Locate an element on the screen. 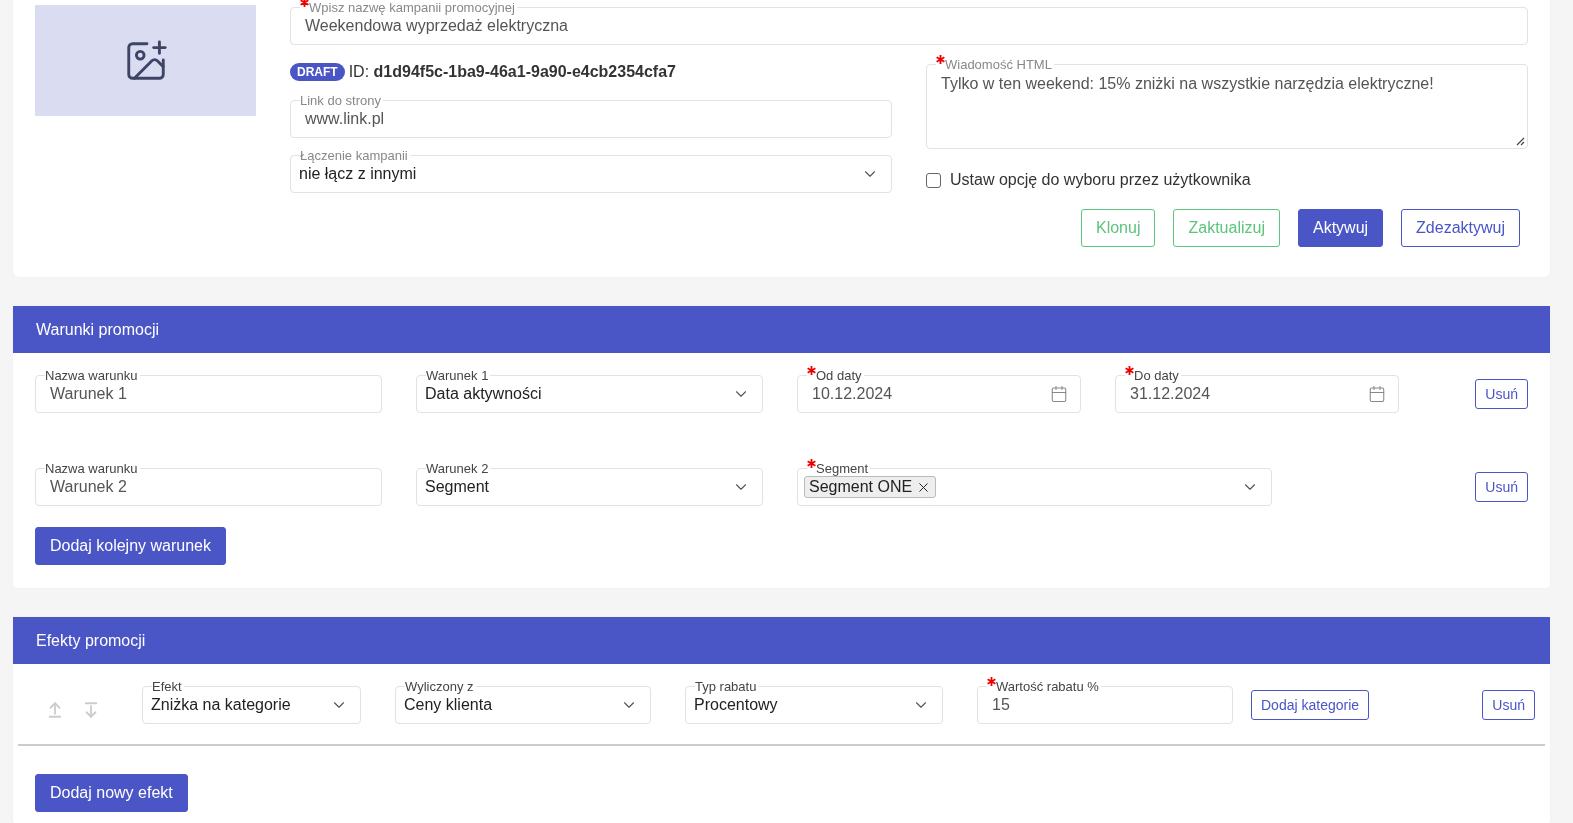 The width and height of the screenshot is (1573, 823). action-button: Zdezaktywuj is located at coordinates (1460, 228).